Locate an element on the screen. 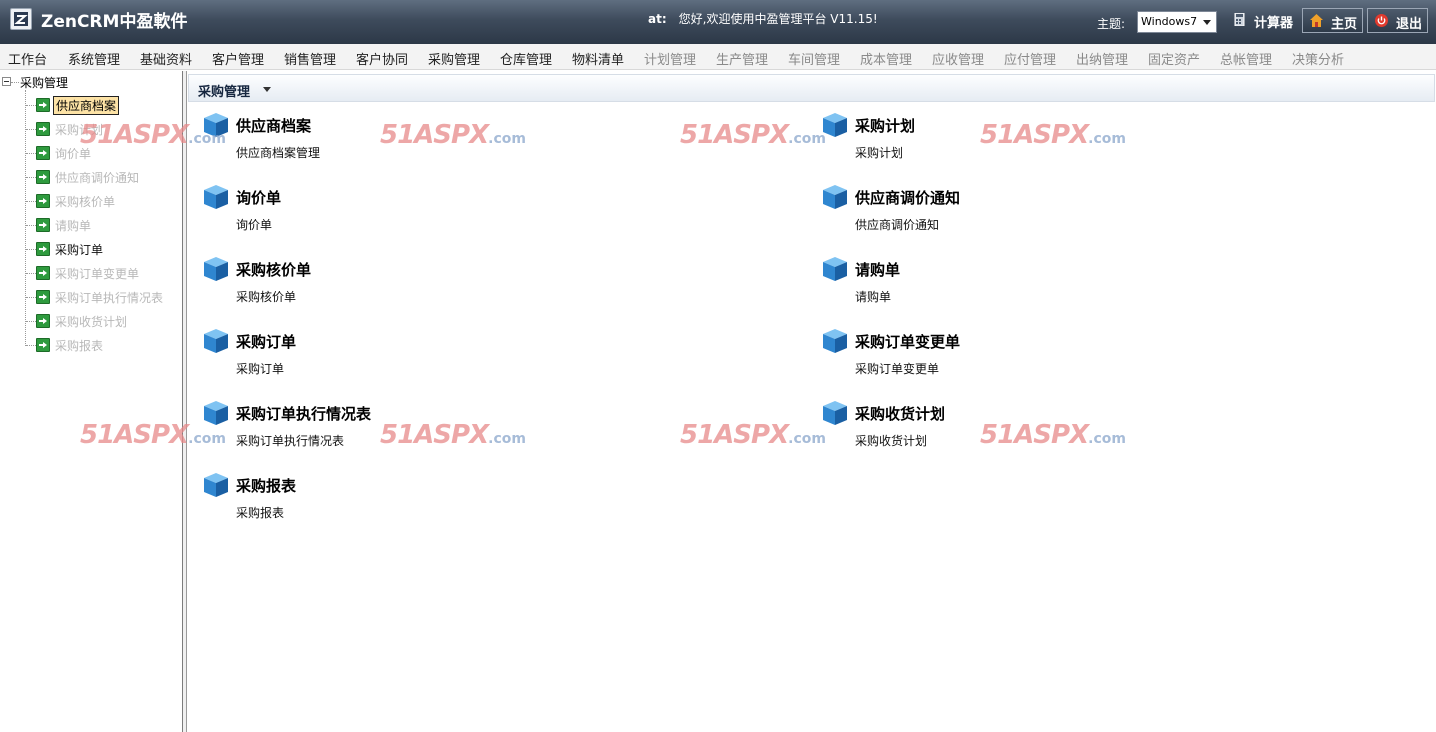 The height and width of the screenshot is (732, 1436). module-title: 采购订单执行情况表 is located at coordinates (303, 413).